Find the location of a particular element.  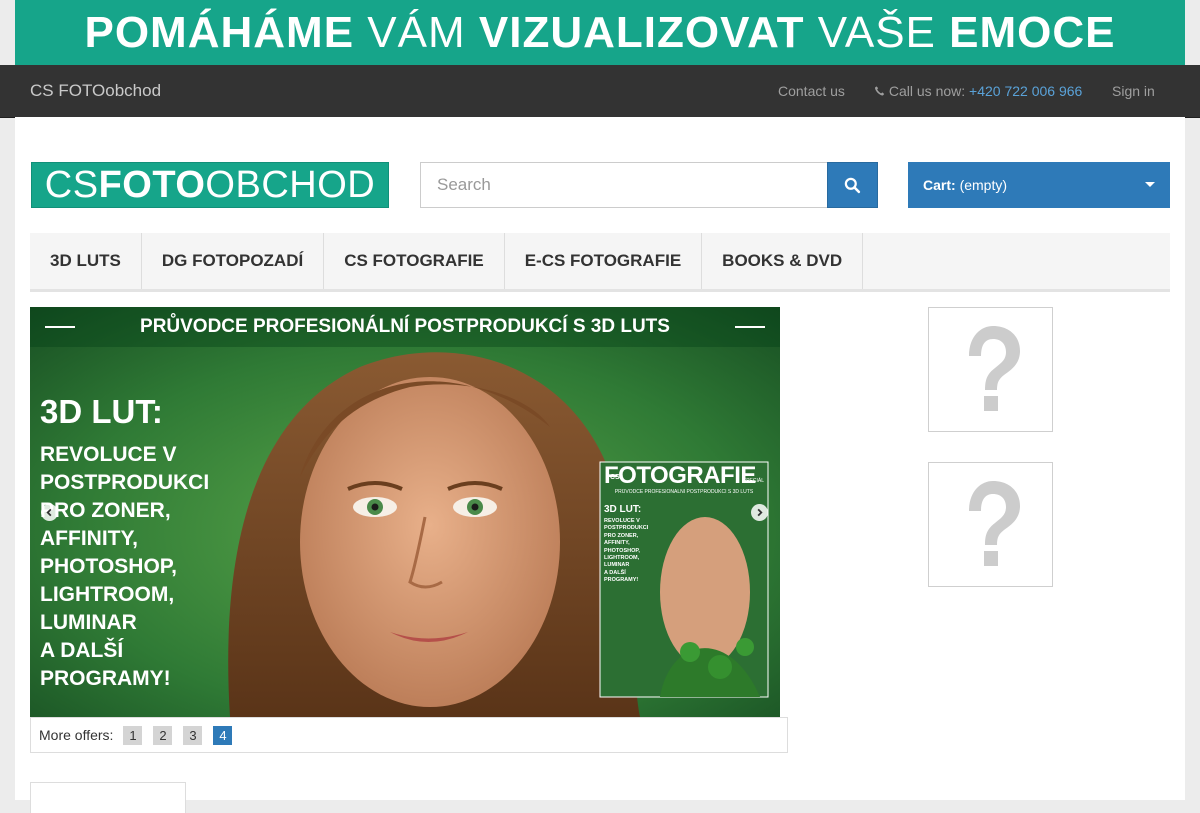

slide-line: A DALŠÍ is located at coordinates (82, 650).